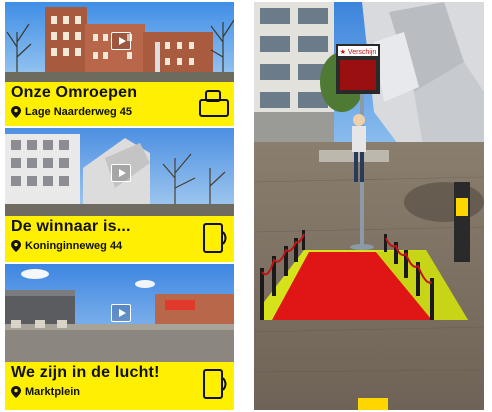 This screenshot has width=492, height=412. I want to click on card-address: Lage Naarderweg 45, so click(71, 112).